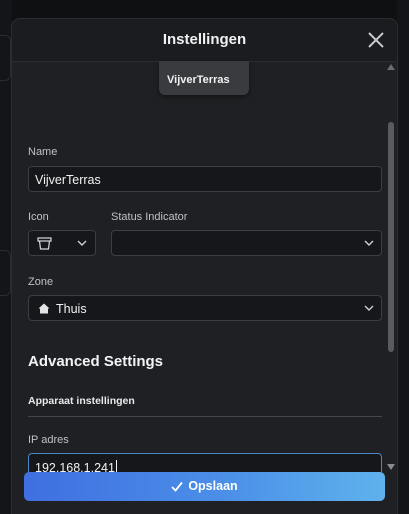 This screenshot has width=409, height=514. Describe the element at coordinates (62, 243) in the screenshot. I see `icon-select` at that location.